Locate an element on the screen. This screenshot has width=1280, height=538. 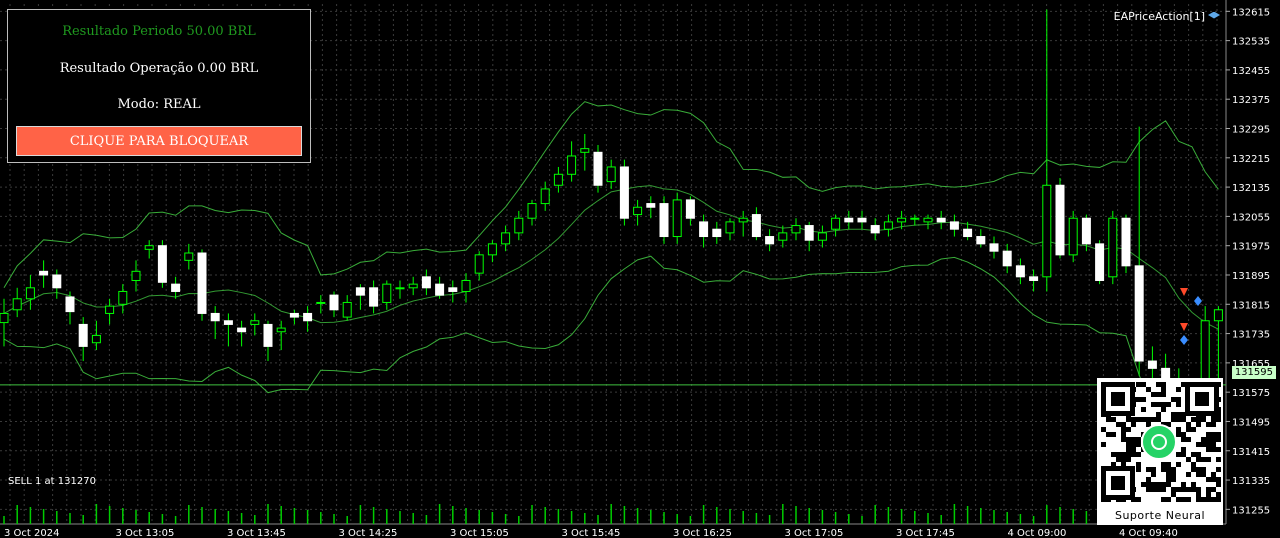
time-tick-label: 3 Oct 15:05 is located at coordinates (479, 533).